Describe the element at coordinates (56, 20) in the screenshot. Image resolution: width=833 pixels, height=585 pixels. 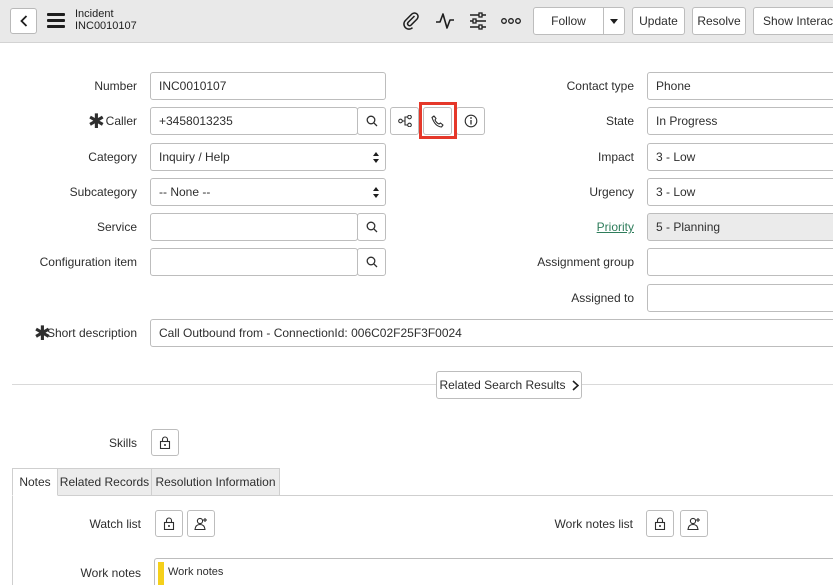
I see `hamburger-icon` at that location.